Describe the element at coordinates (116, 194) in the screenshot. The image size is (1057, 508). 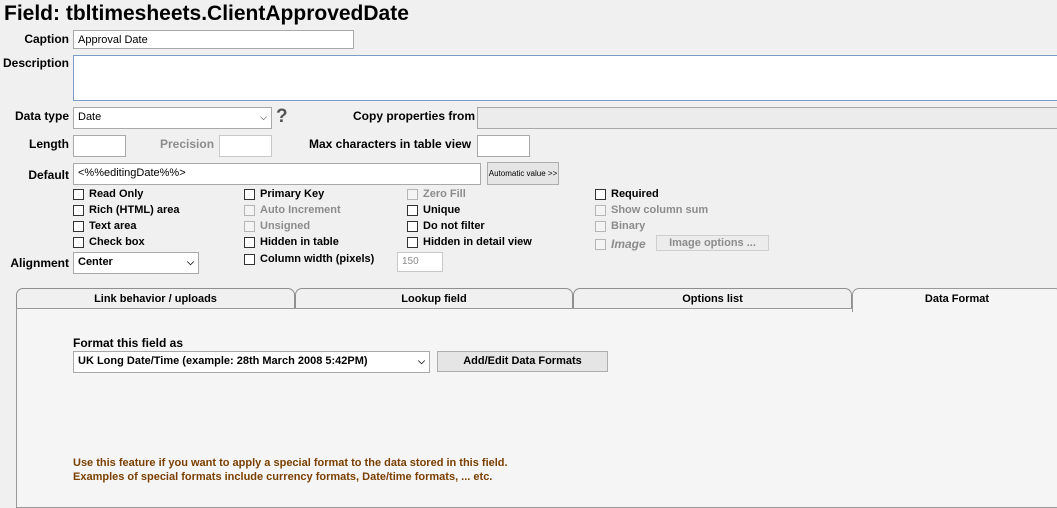
I see `read-only-label: Read Only` at that location.